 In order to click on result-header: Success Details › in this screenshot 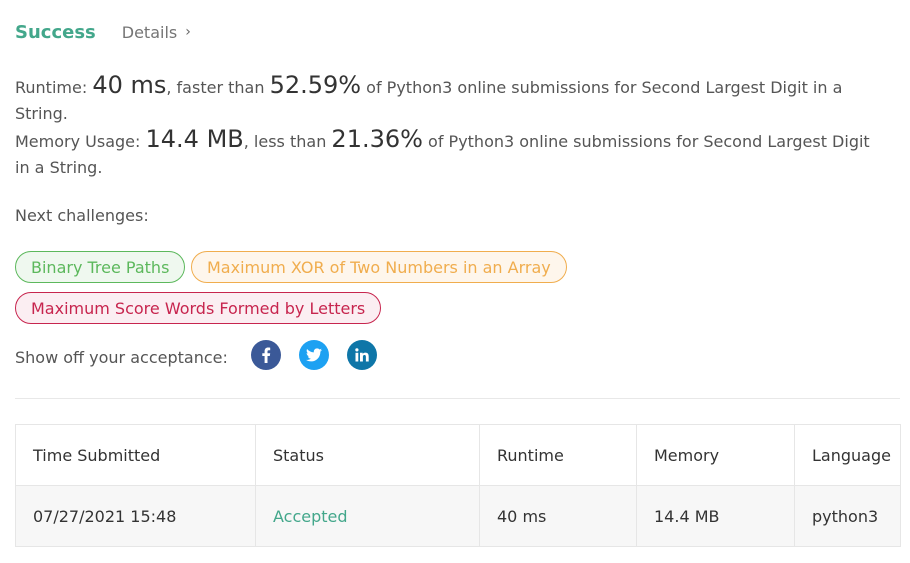, I will do `click(103, 32)`.